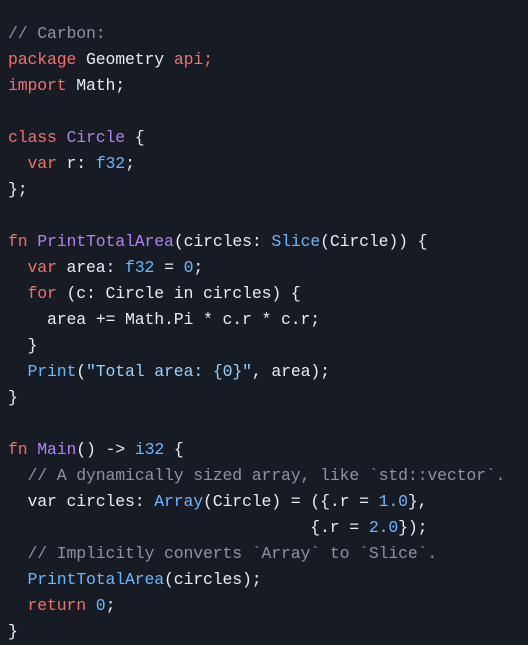  I want to click on token-plain: (Circle) = ({.r =, so click(291, 501).